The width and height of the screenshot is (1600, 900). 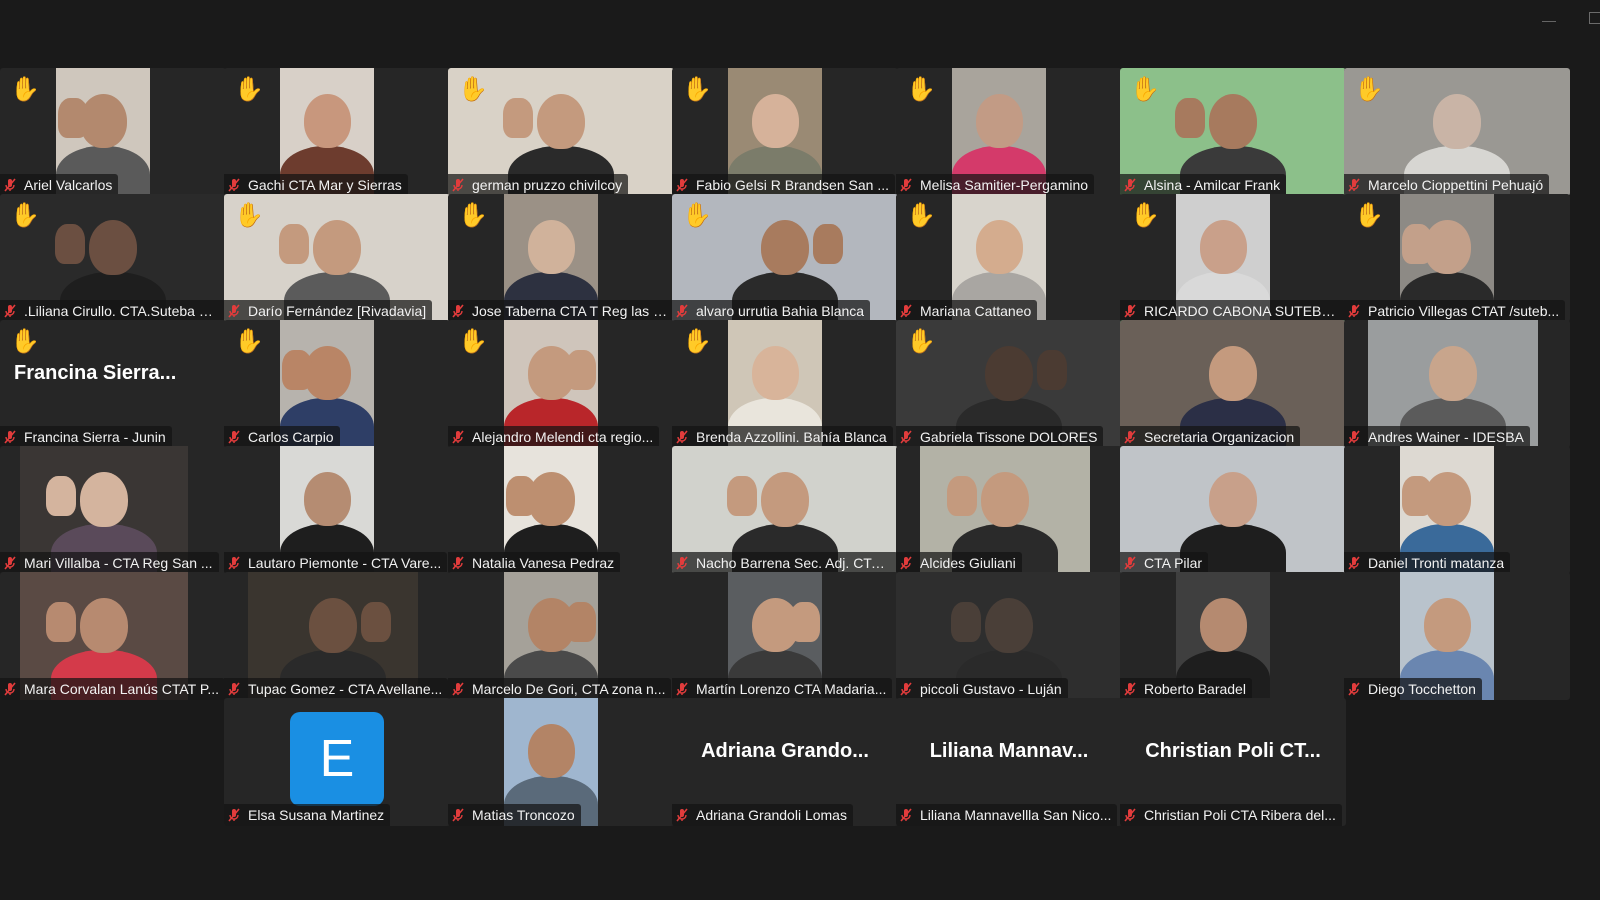 I want to click on participant-tile: Daniel Tronti matanza, so click(x=1457, y=510).